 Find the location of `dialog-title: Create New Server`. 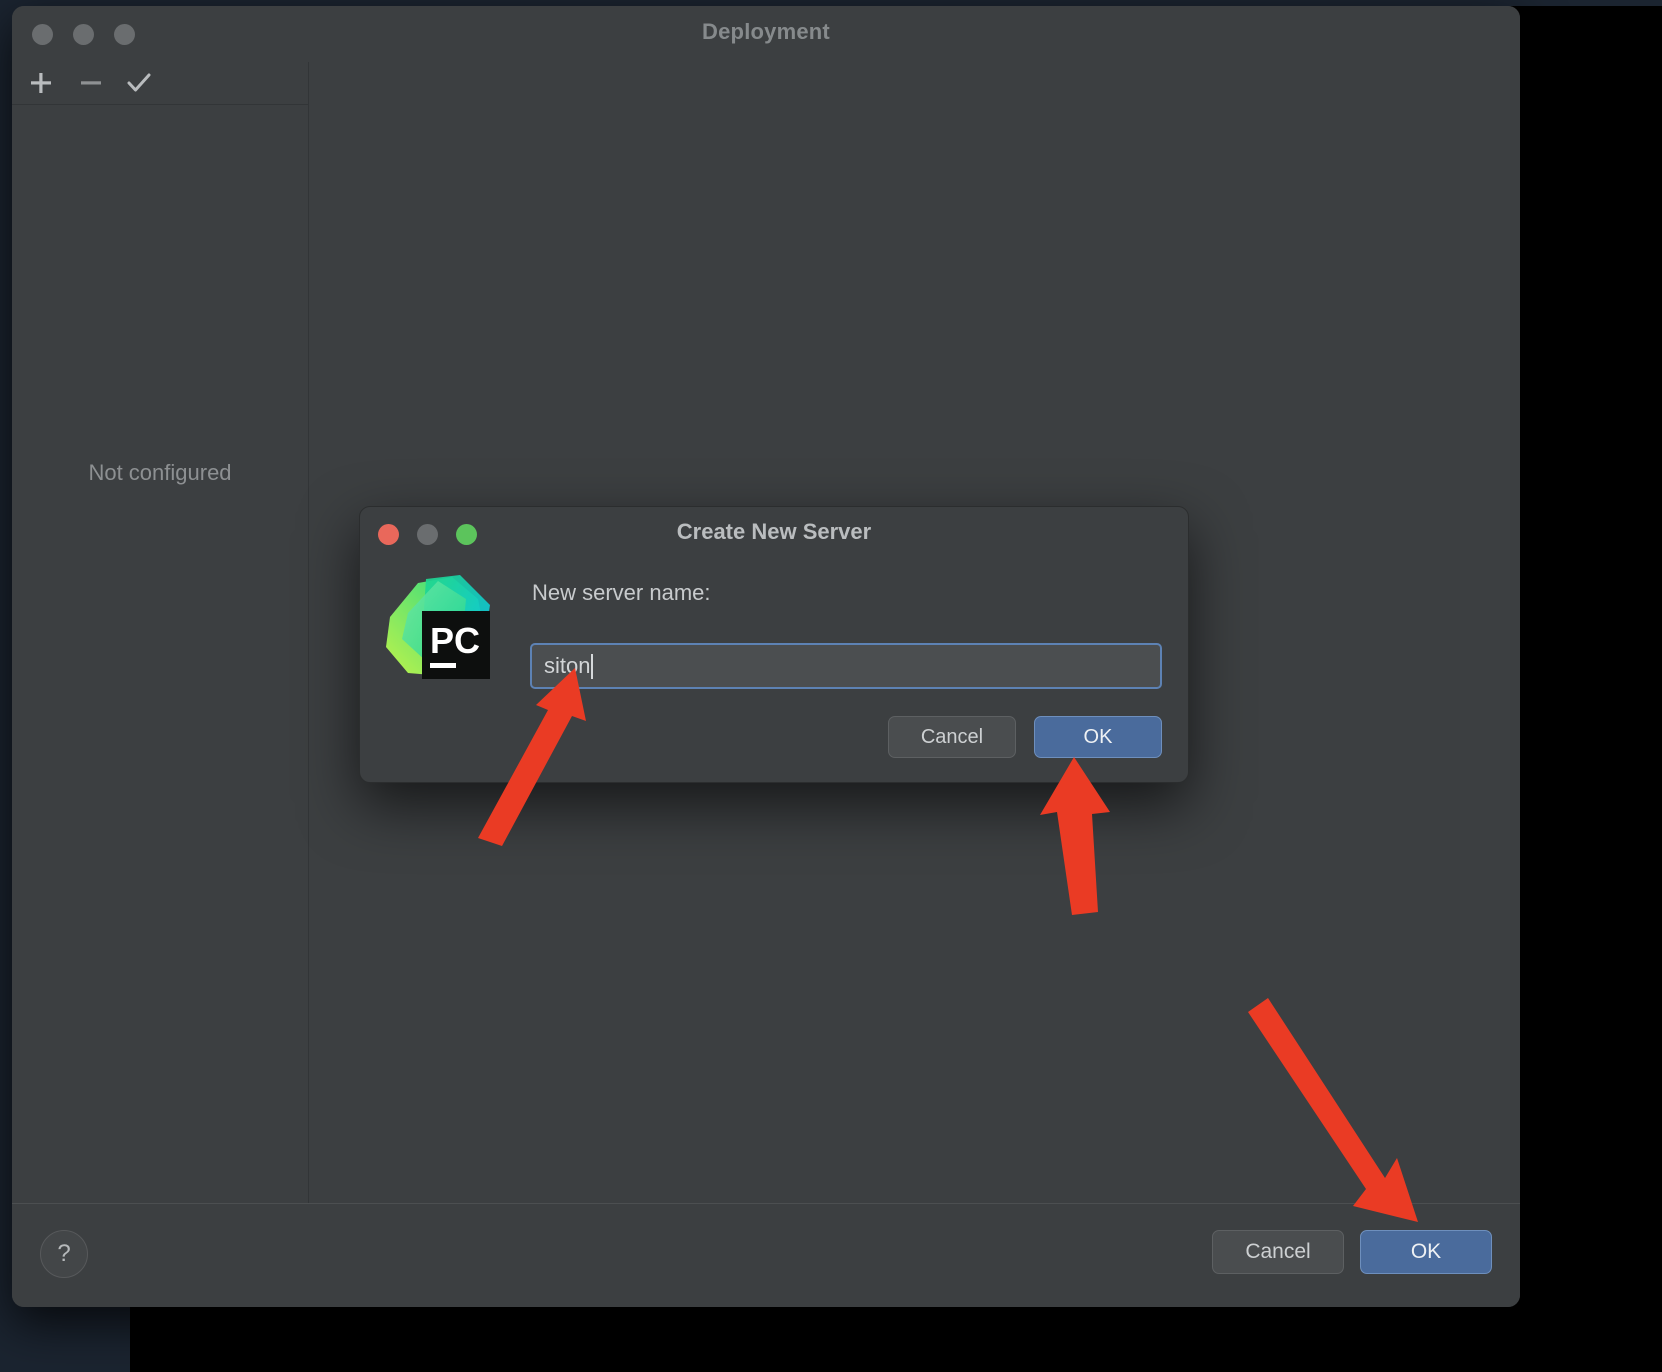

dialog-title: Create New Server is located at coordinates (774, 531).